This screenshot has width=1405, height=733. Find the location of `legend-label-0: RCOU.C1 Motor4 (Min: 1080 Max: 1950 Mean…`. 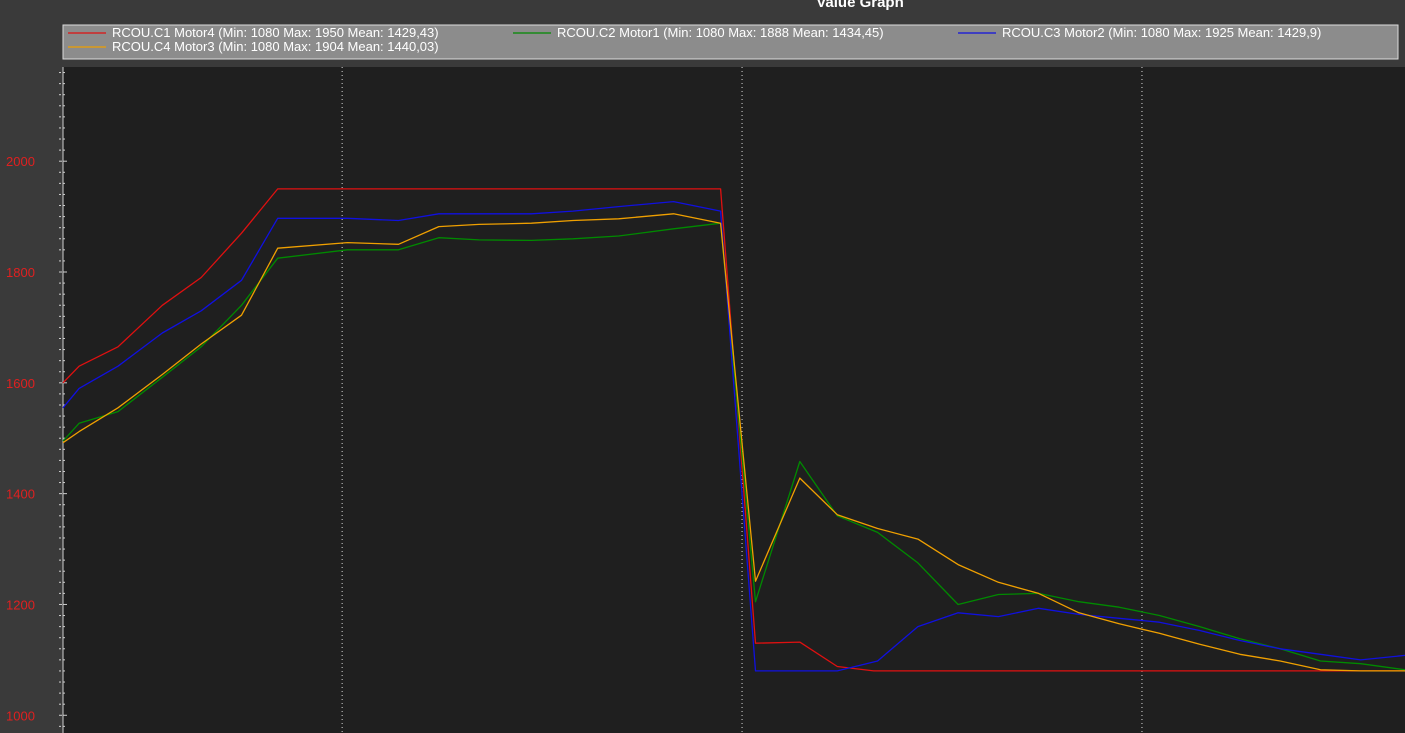

legend-label-0: RCOU.C1 Motor4 (Min: 1080 Max: 1950 Mean… is located at coordinates (275, 32).